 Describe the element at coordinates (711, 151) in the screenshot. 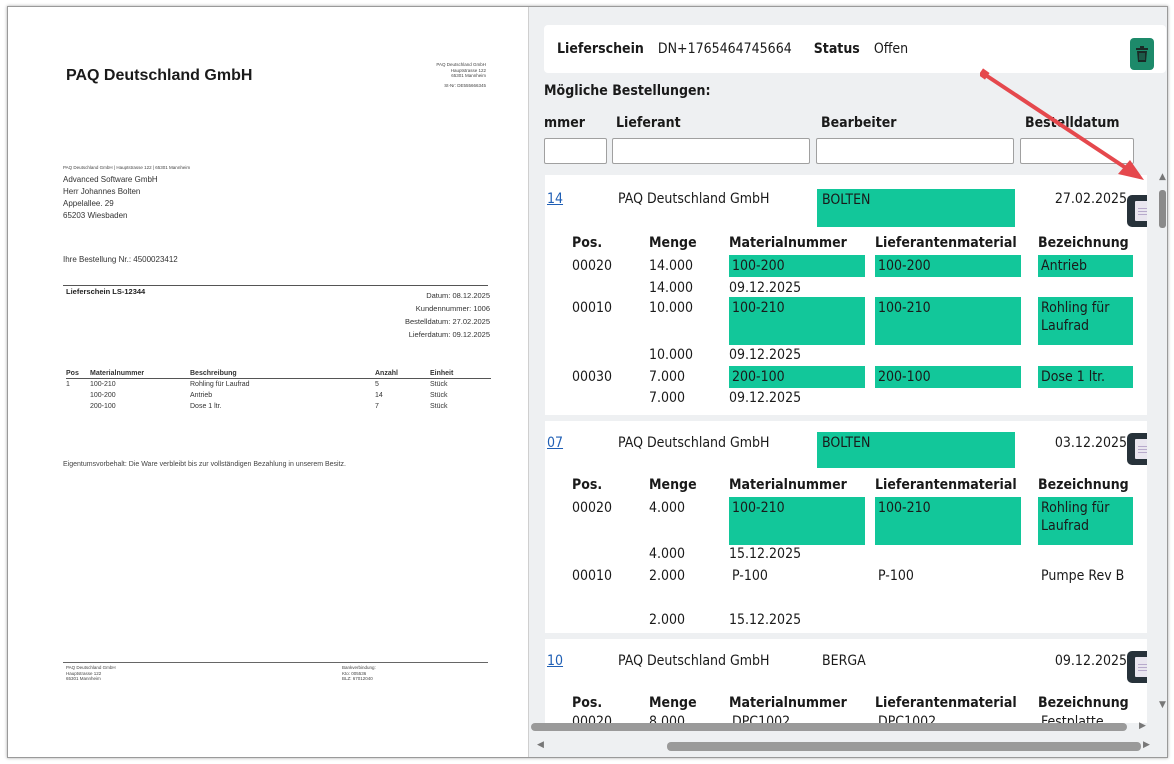

I see `filter-supplier-input` at that location.